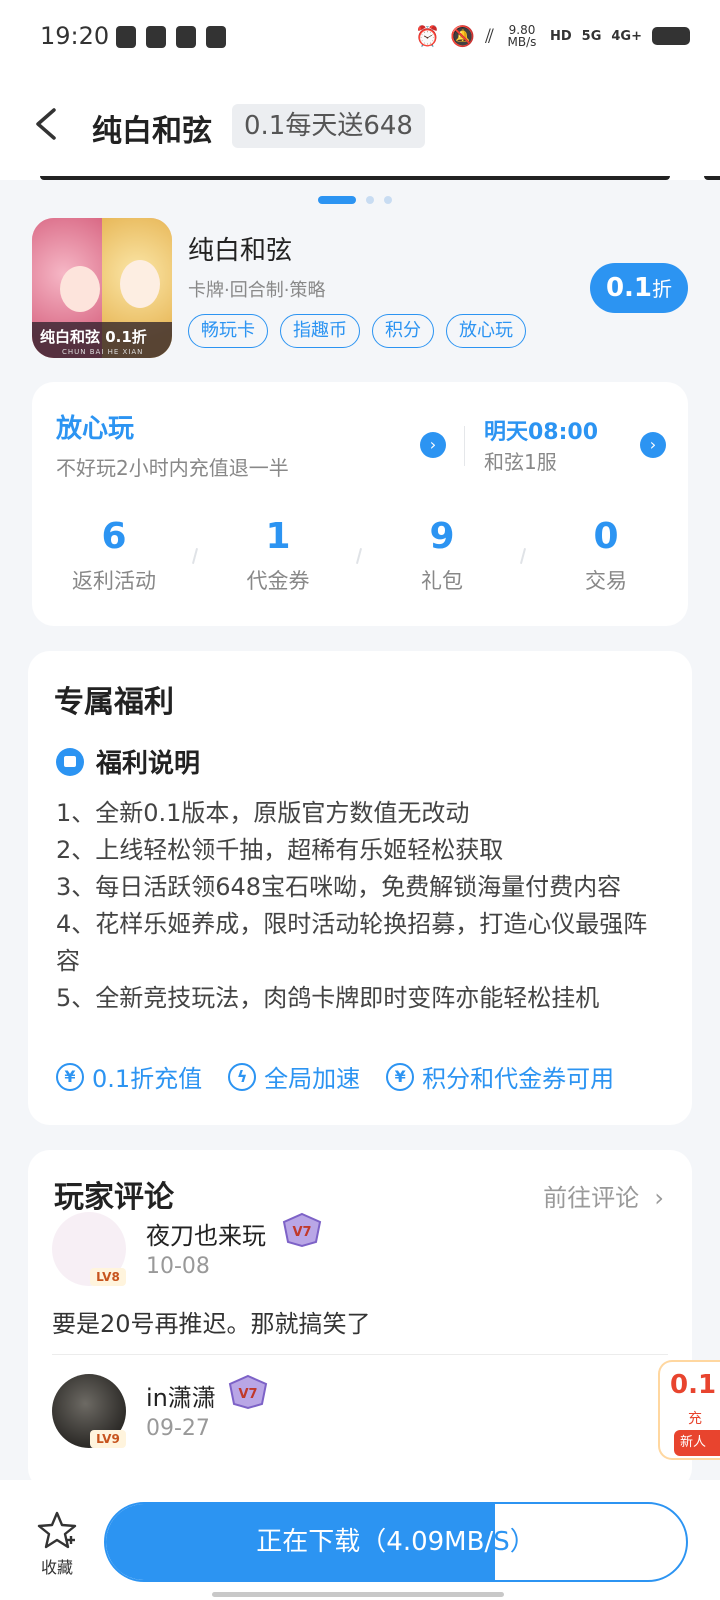 The image size is (720, 1600). What do you see at coordinates (263, 813) in the screenshot?
I see `benefit-line: 1、全新0.1版本，原版官方数值无改动` at bounding box center [263, 813].